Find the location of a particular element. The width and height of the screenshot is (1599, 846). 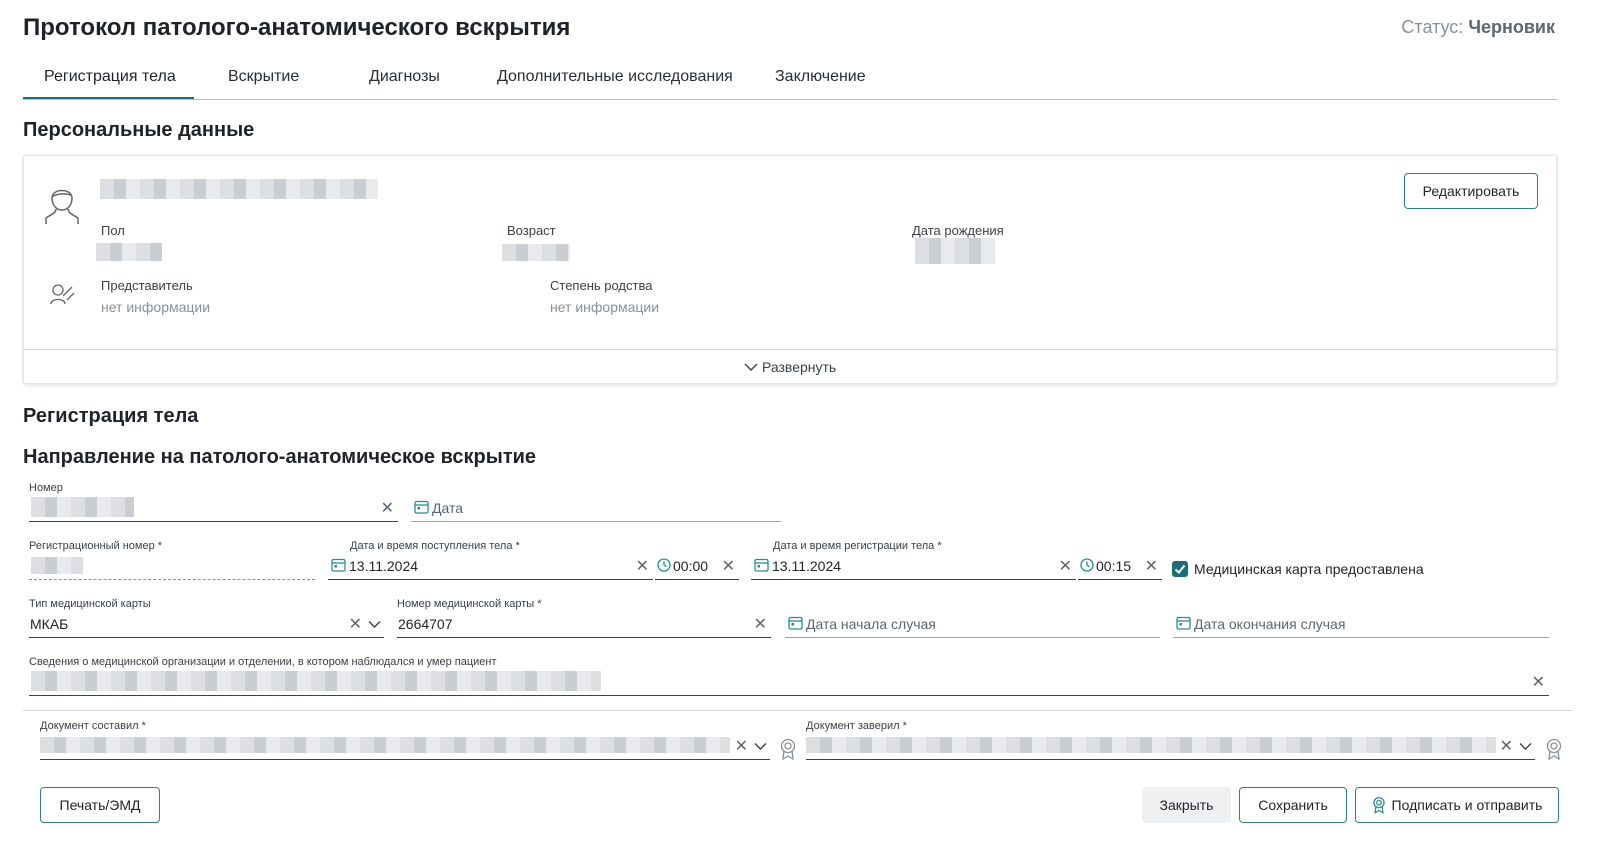

clear-certified-by-icon: ✕ is located at coordinates (1506, 747).